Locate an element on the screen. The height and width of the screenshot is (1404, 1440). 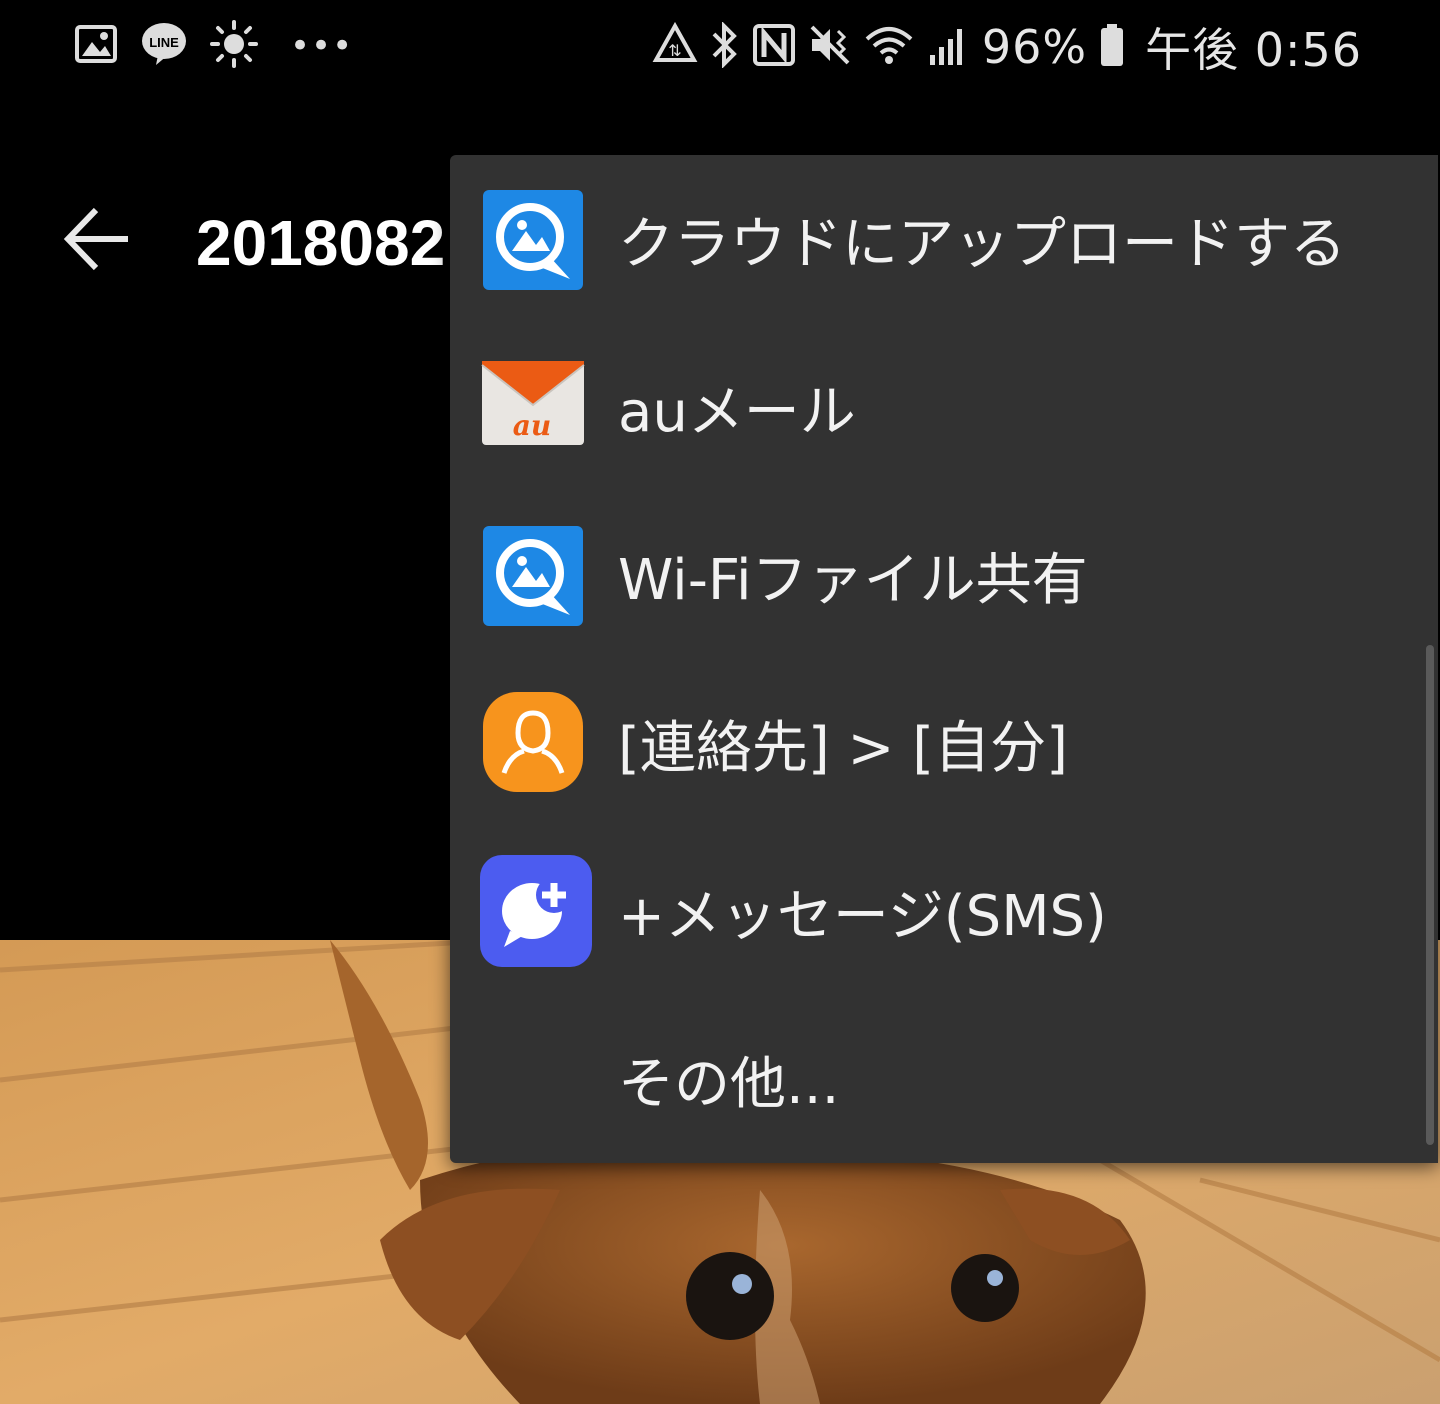
mute-vibrate-icon is located at coordinates (830, 47).